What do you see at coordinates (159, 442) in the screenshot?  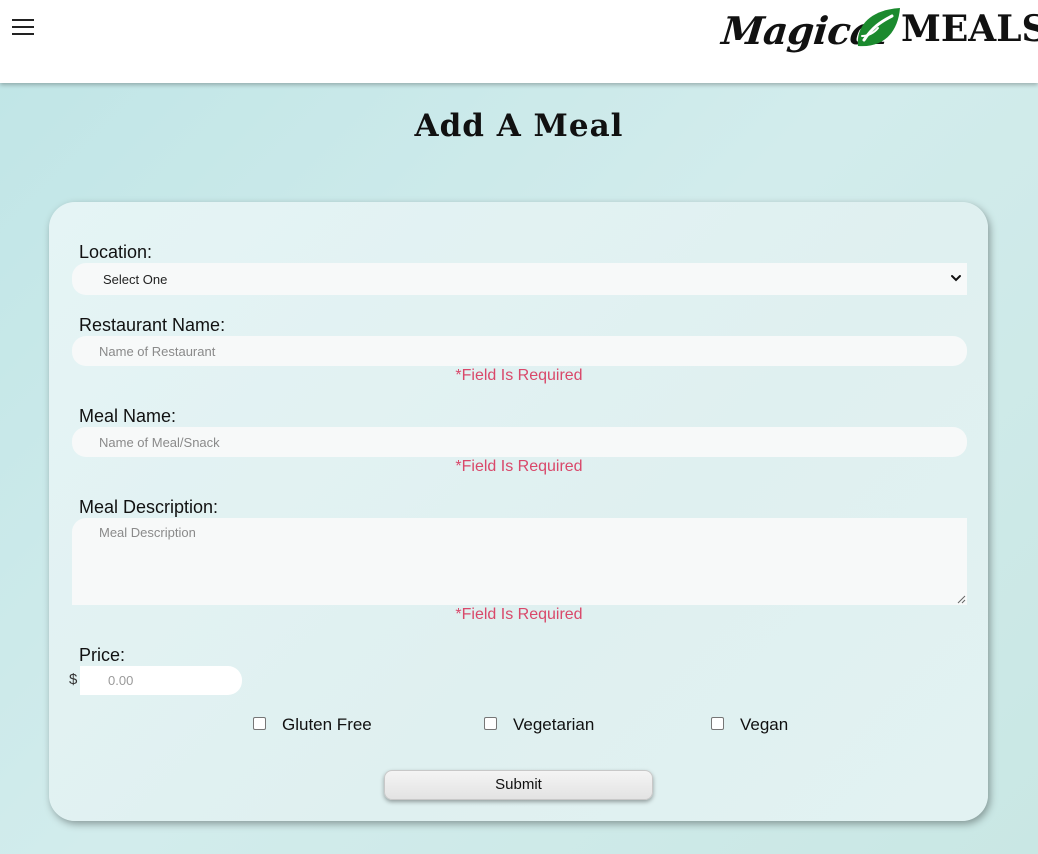 I see `meal-name-placeholder: Name of Meal/Snack` at bounding box center [159, 442].